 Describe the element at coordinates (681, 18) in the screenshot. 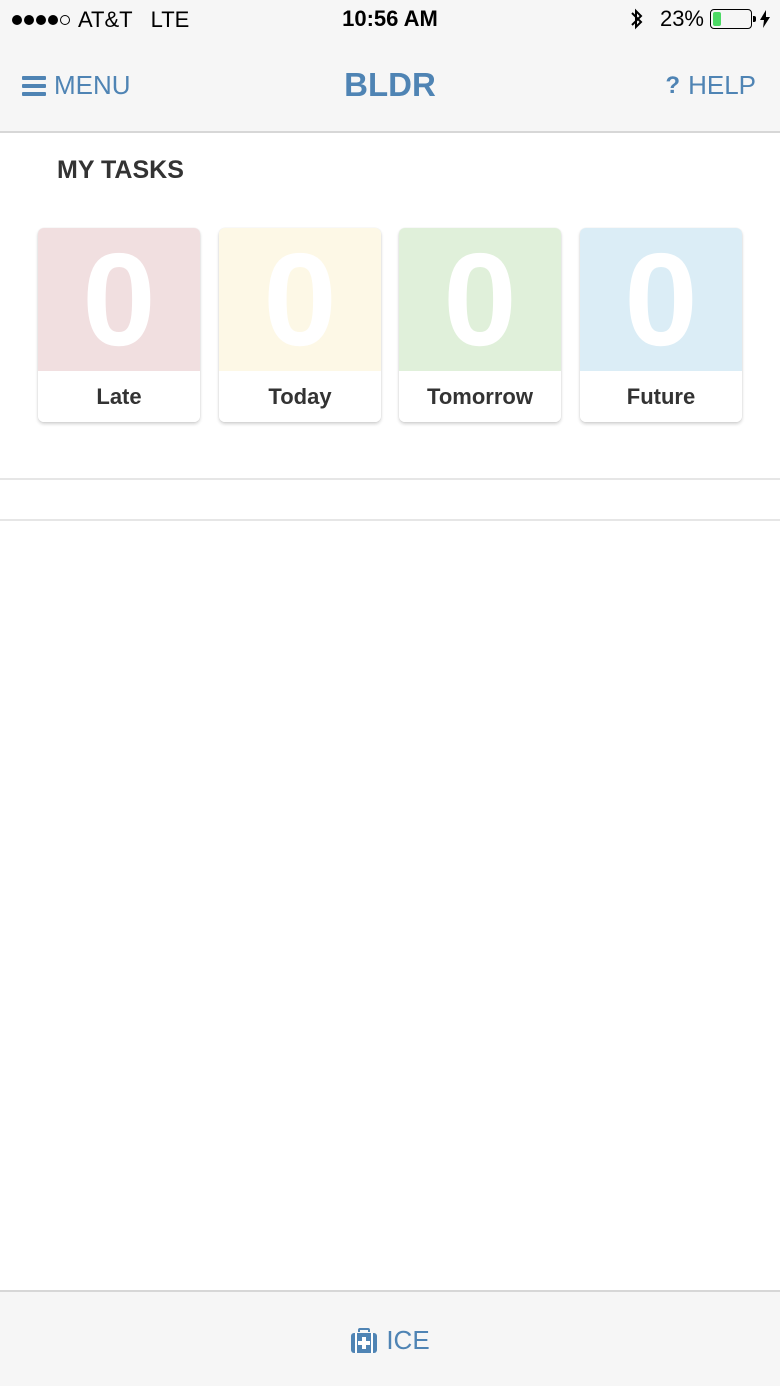

I see `battery-percent: 23%` at that location.